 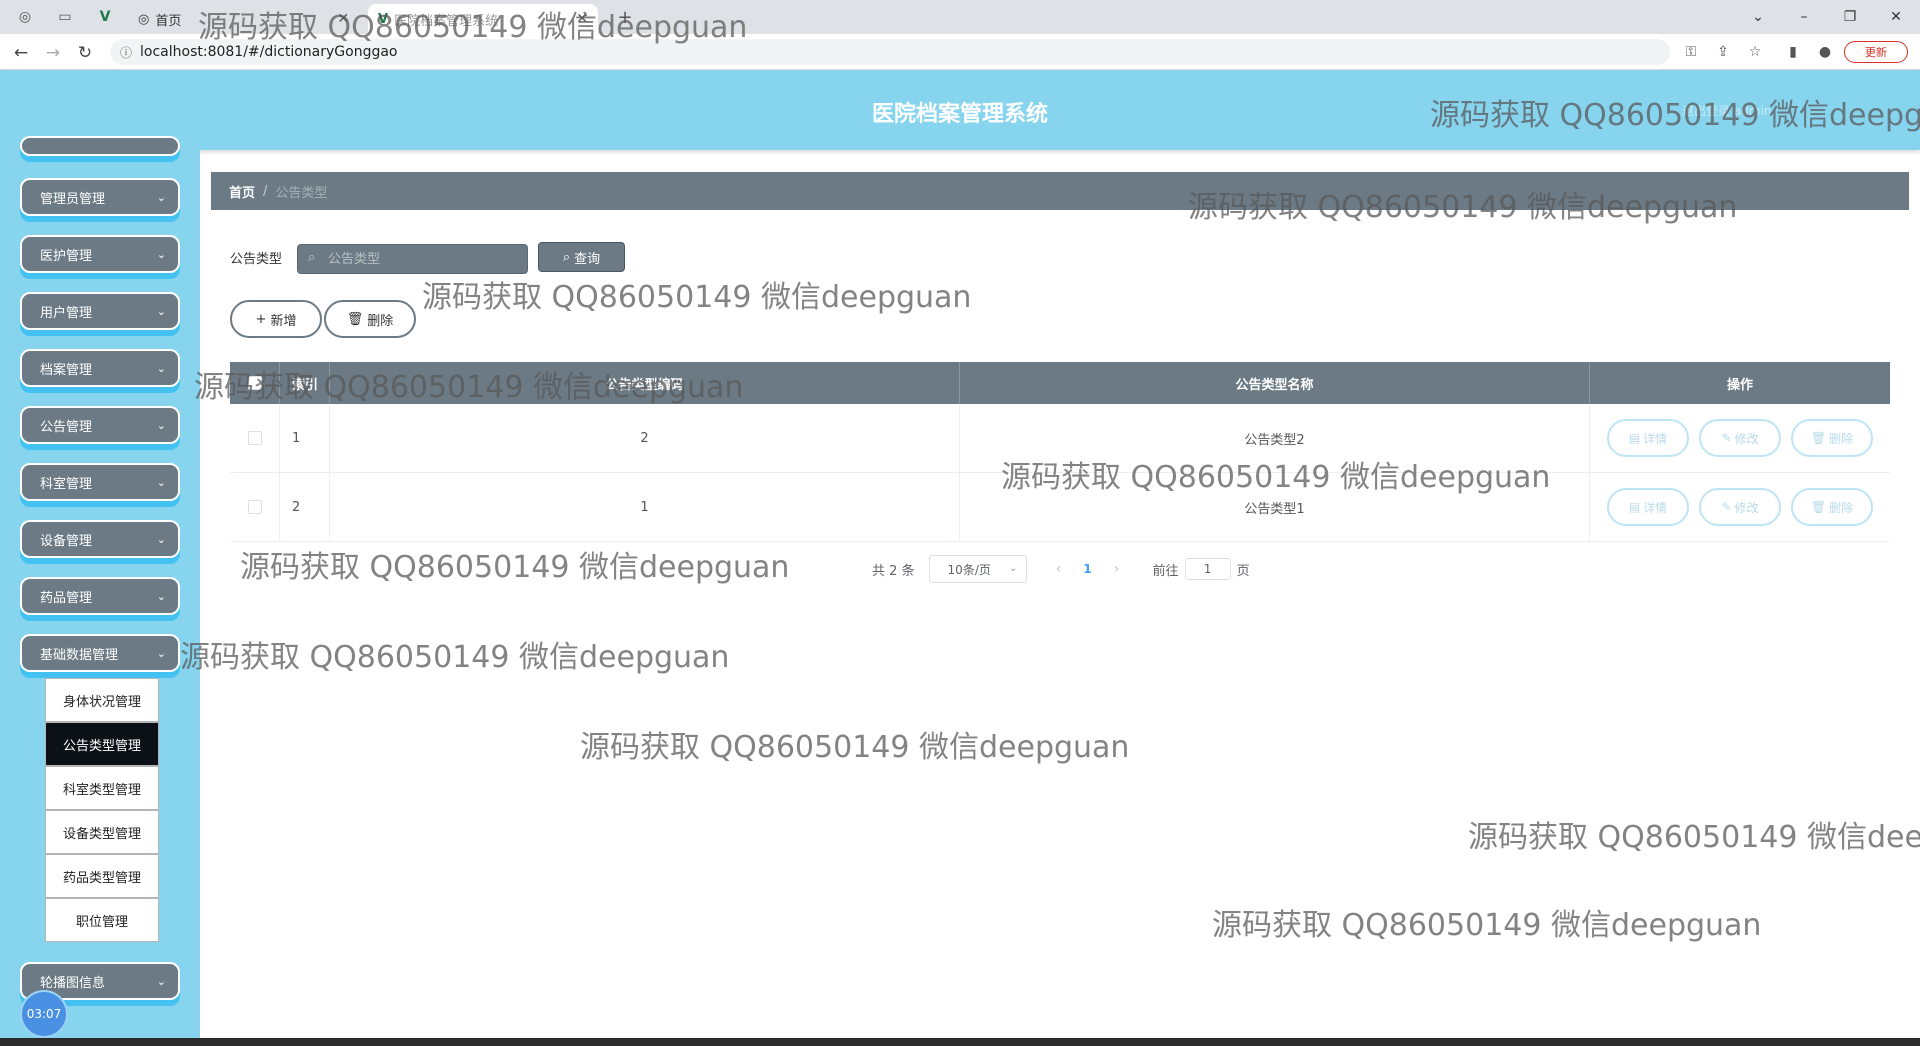 I want to click on url-text: localhost:8081/#/dictionaryGonggao, so click(x=269, y=52).